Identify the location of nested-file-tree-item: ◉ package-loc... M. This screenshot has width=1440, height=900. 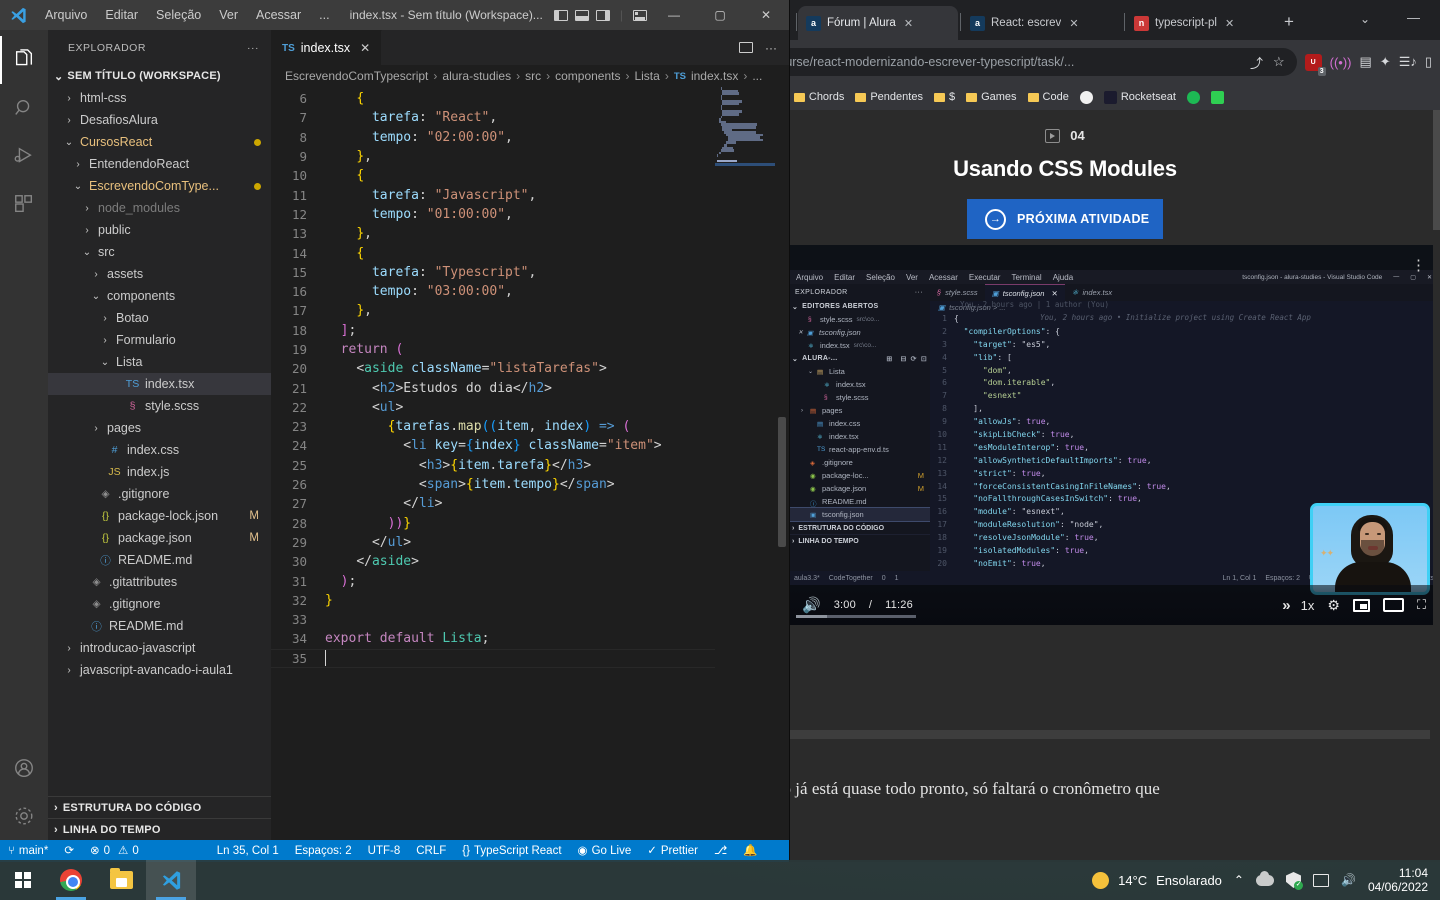
(859, 475).